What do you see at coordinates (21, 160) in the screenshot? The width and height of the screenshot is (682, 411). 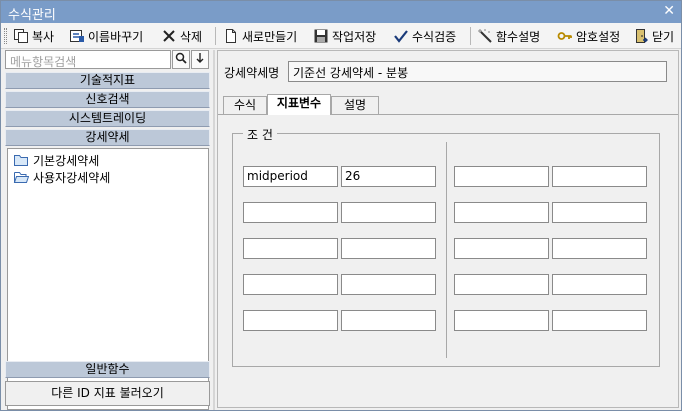 I see `folder-icon` at bounding box center [21, 160].